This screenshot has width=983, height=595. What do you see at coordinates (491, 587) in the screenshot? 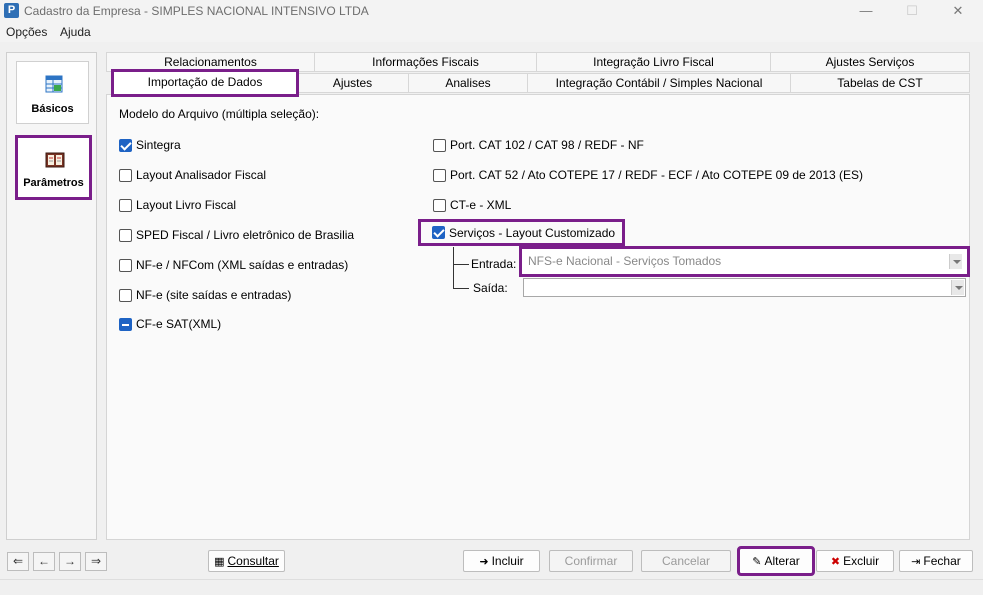
I see `status-bar` at bounding box center [491, 587].